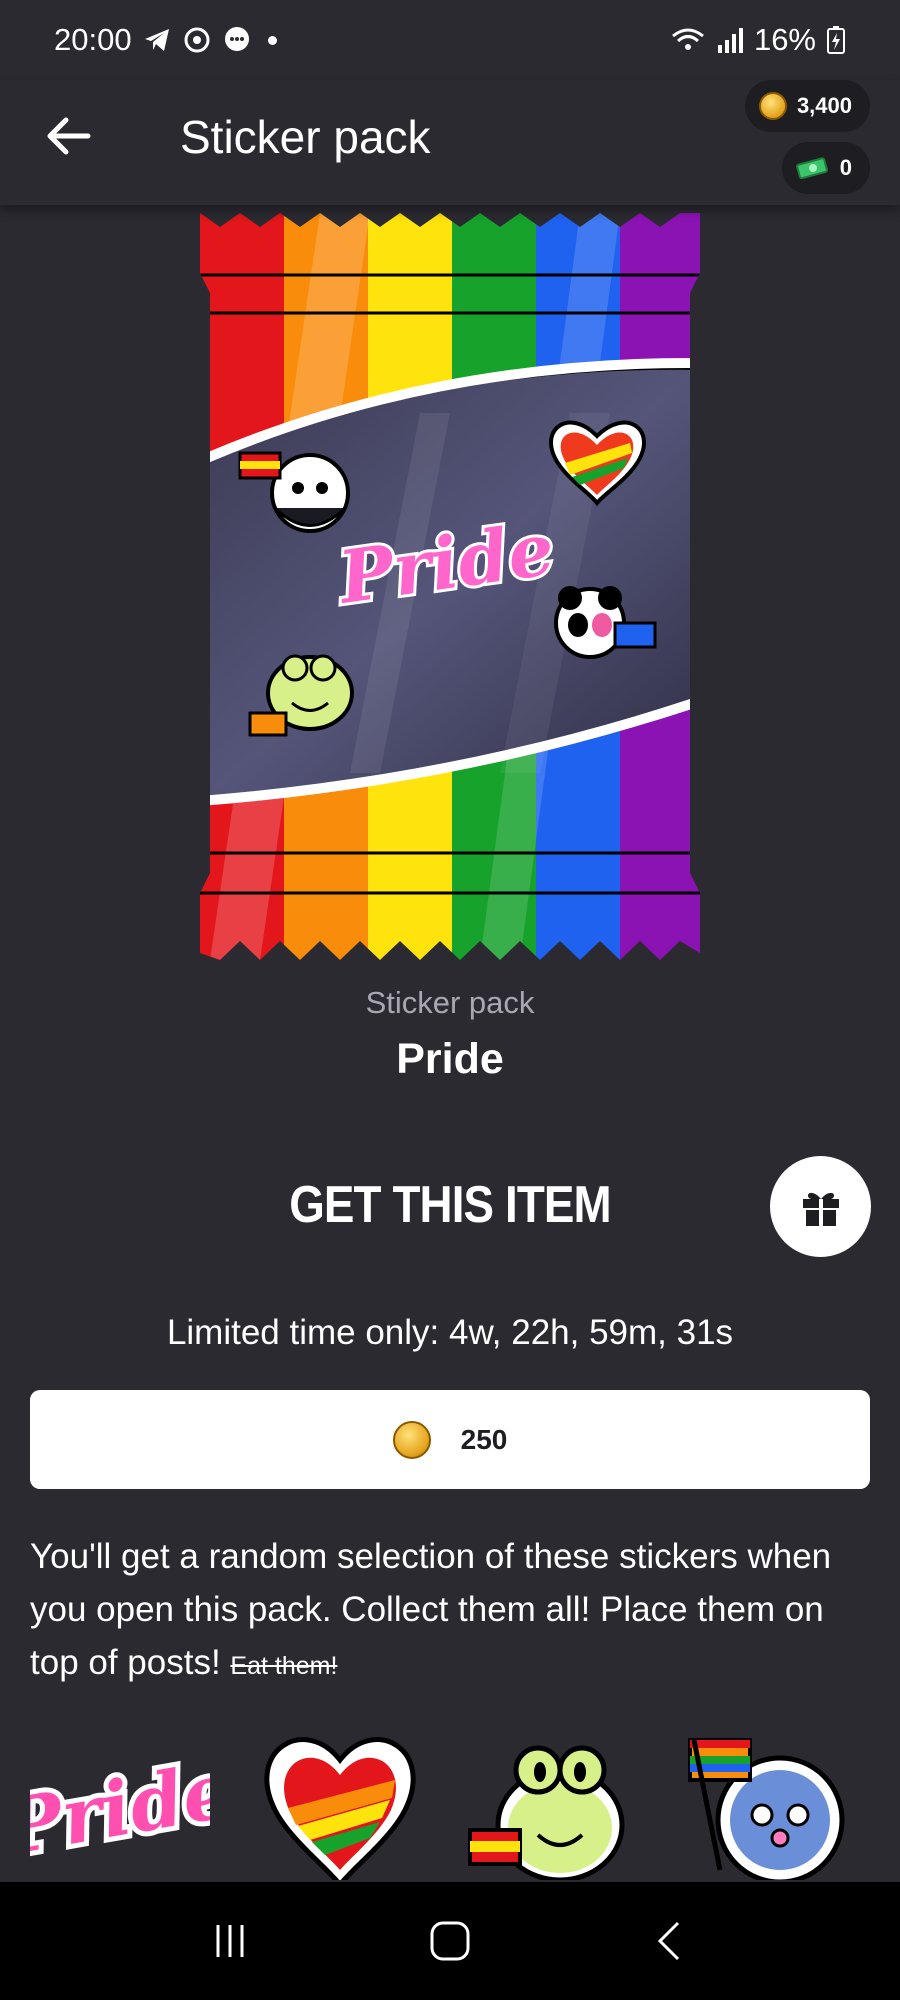  I want to click on telegram-icon, so click(156, 40).